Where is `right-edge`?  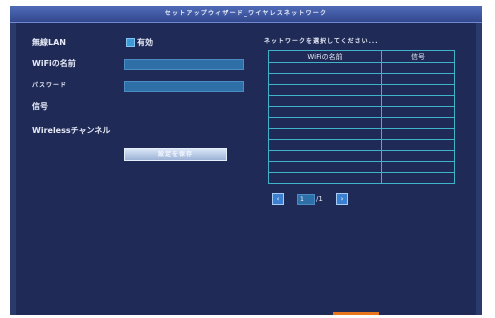 right-edge is located at coordinates (479, 160).